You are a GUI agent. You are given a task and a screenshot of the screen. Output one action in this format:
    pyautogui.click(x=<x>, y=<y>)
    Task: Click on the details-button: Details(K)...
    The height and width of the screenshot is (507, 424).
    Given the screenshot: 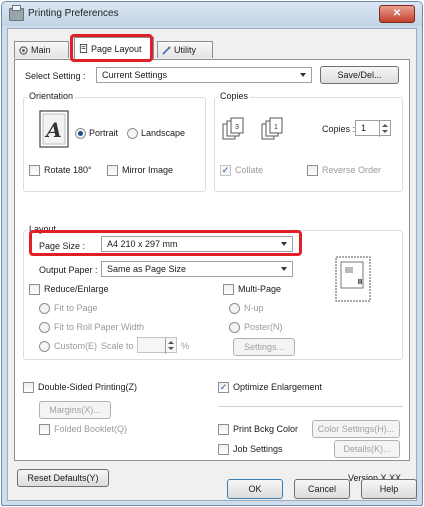 What is the action you would take?
    pyautogui.click(x=367, y=449)
    